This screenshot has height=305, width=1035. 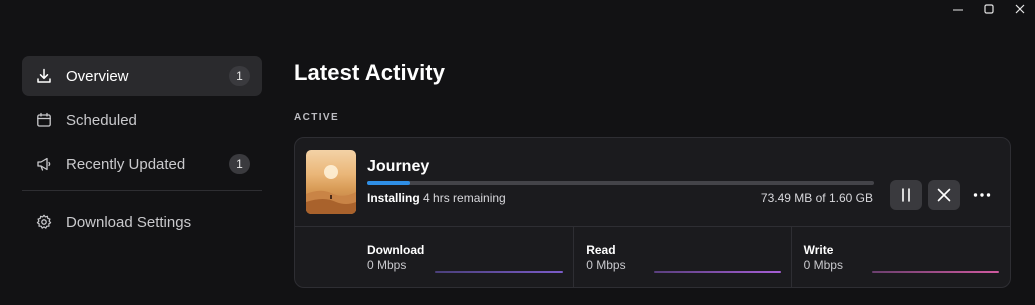 I want to click on sidebar-divider, so click(x=142, y=190).